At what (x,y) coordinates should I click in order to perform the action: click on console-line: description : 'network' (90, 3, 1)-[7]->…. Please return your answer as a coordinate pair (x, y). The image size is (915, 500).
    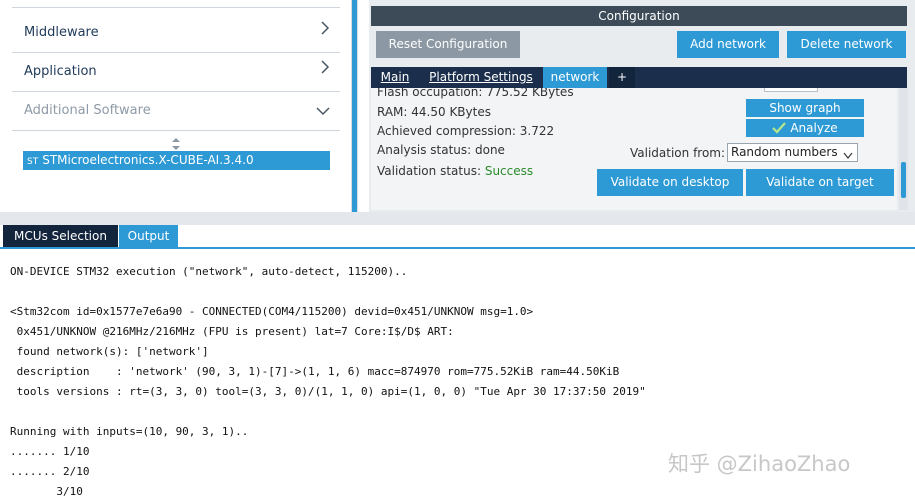
    Looking at the image, I should click on (315, 371).